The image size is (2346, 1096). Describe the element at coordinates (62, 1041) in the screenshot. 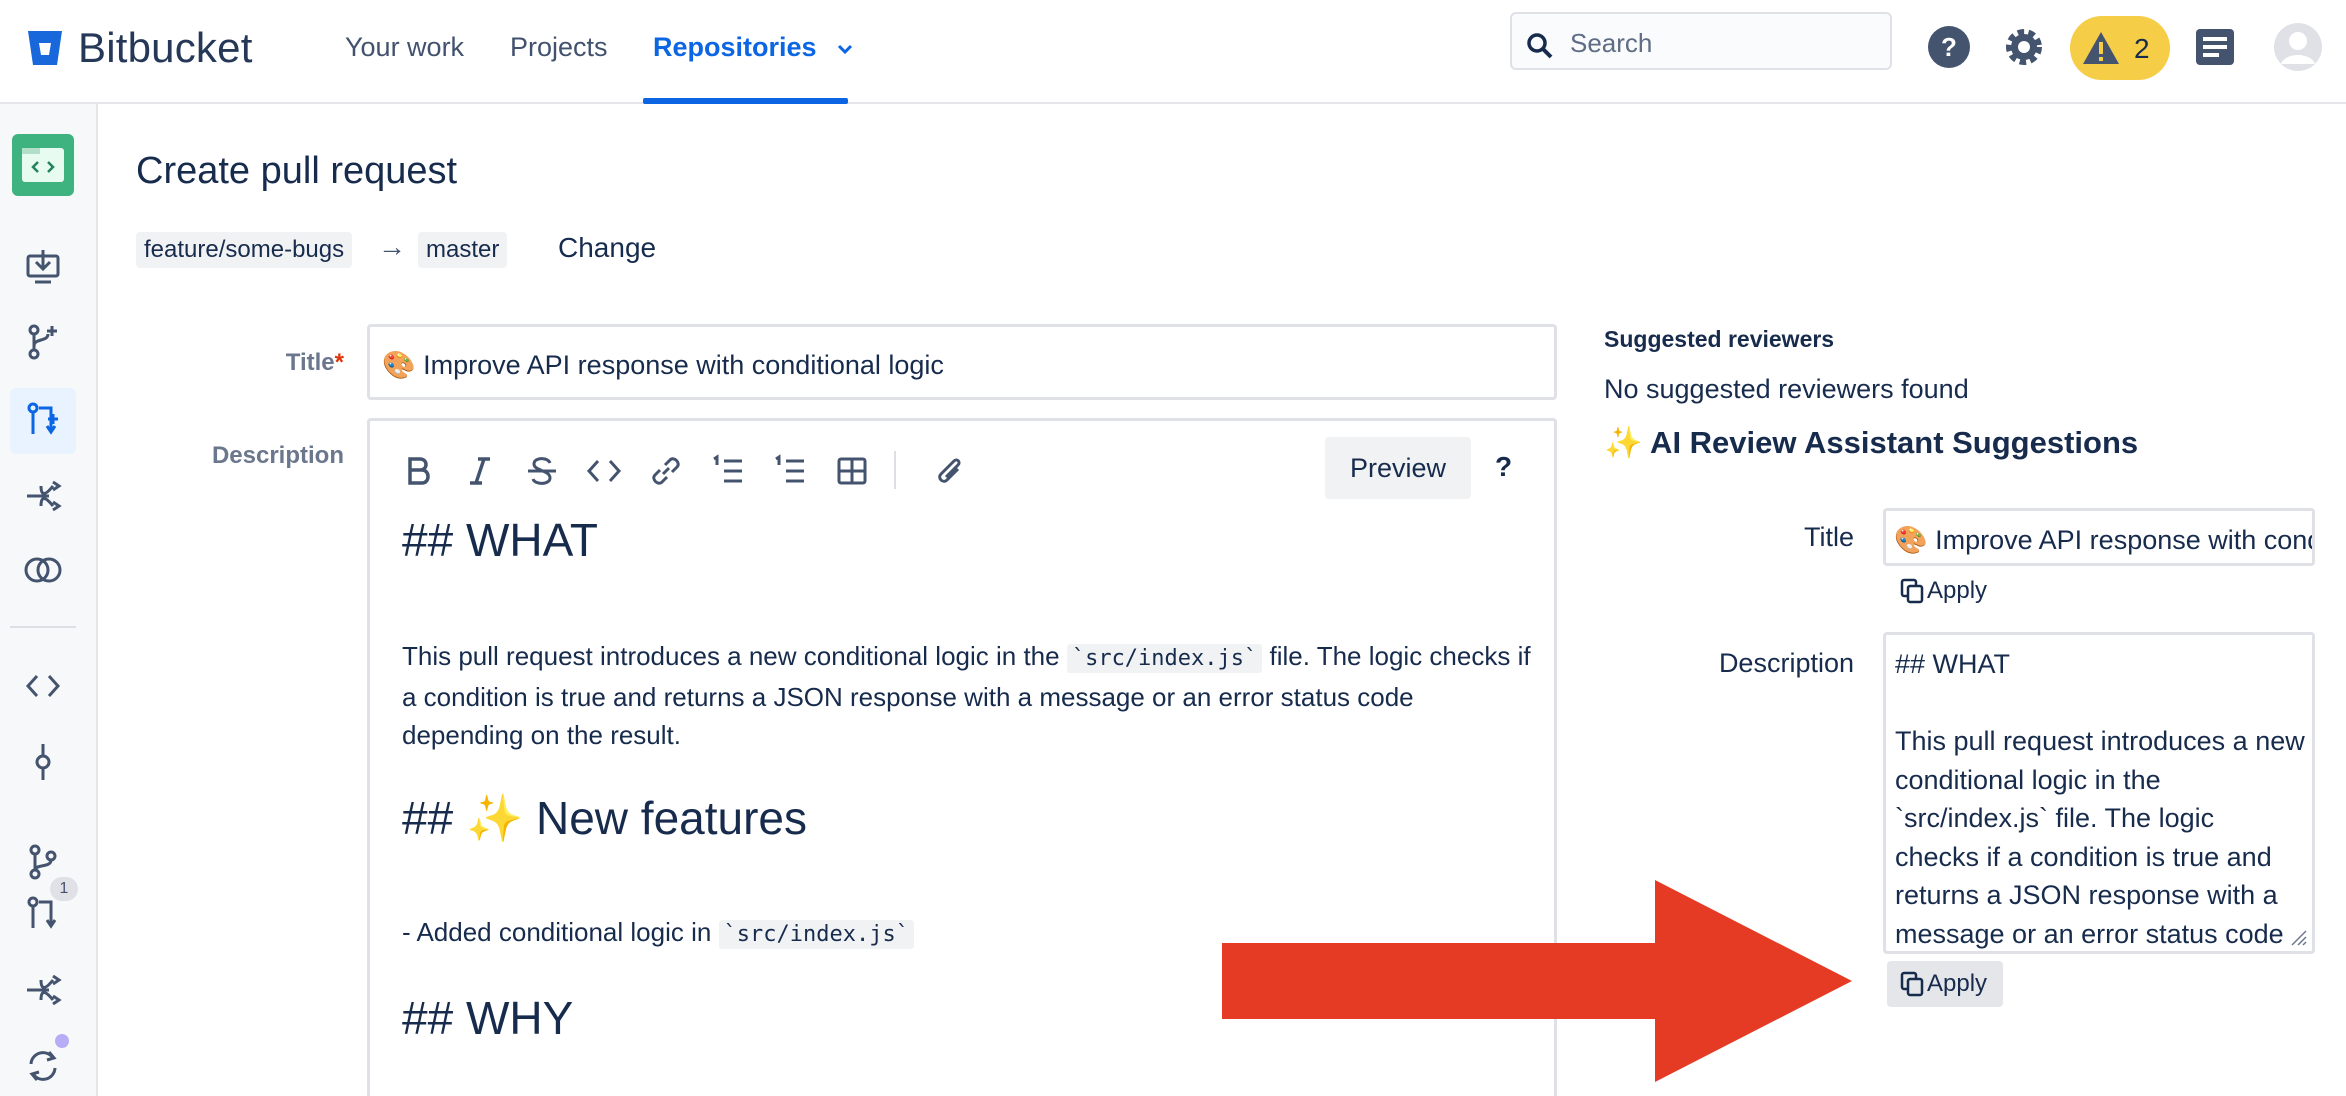

I see `sync-status-dot` at that location.